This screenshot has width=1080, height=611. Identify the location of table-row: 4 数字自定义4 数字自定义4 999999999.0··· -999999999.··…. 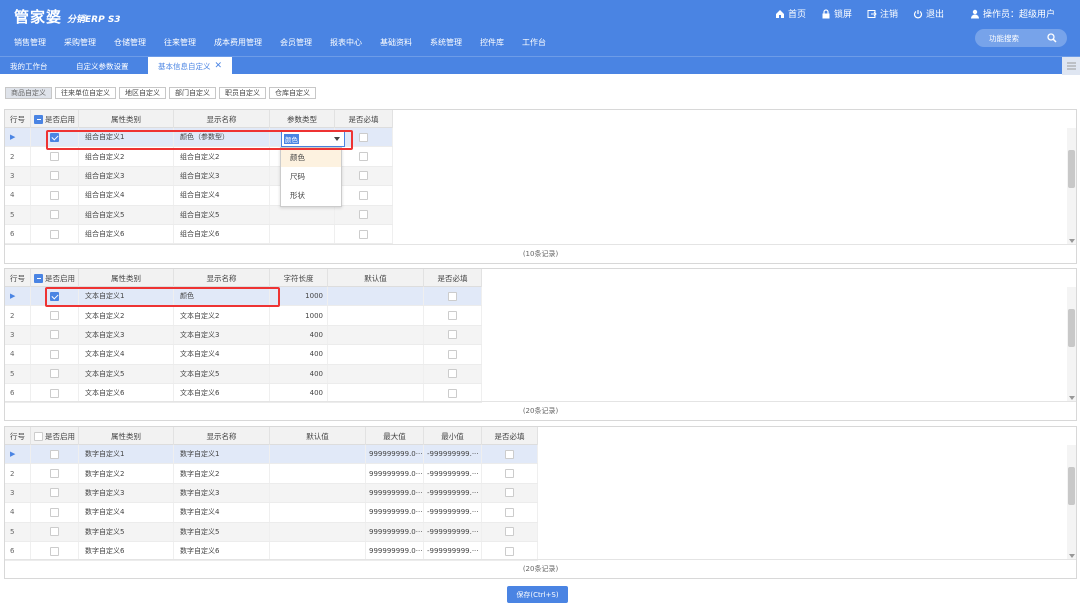
(271, 513).